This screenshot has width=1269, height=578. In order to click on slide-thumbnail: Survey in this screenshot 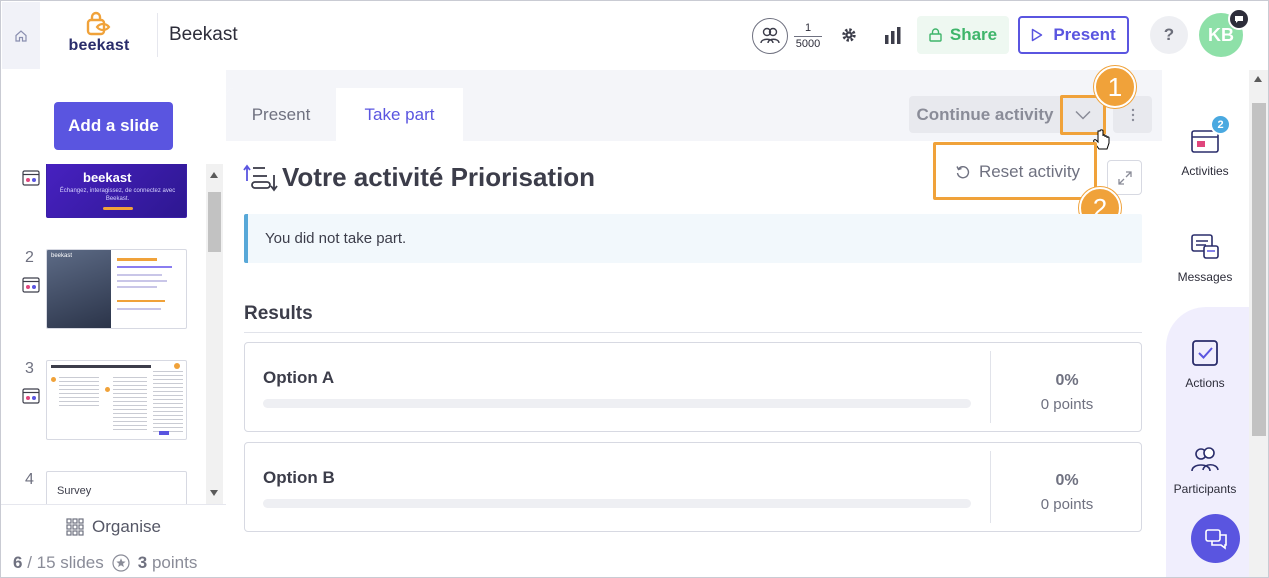, I will do `click(116, 487)`.